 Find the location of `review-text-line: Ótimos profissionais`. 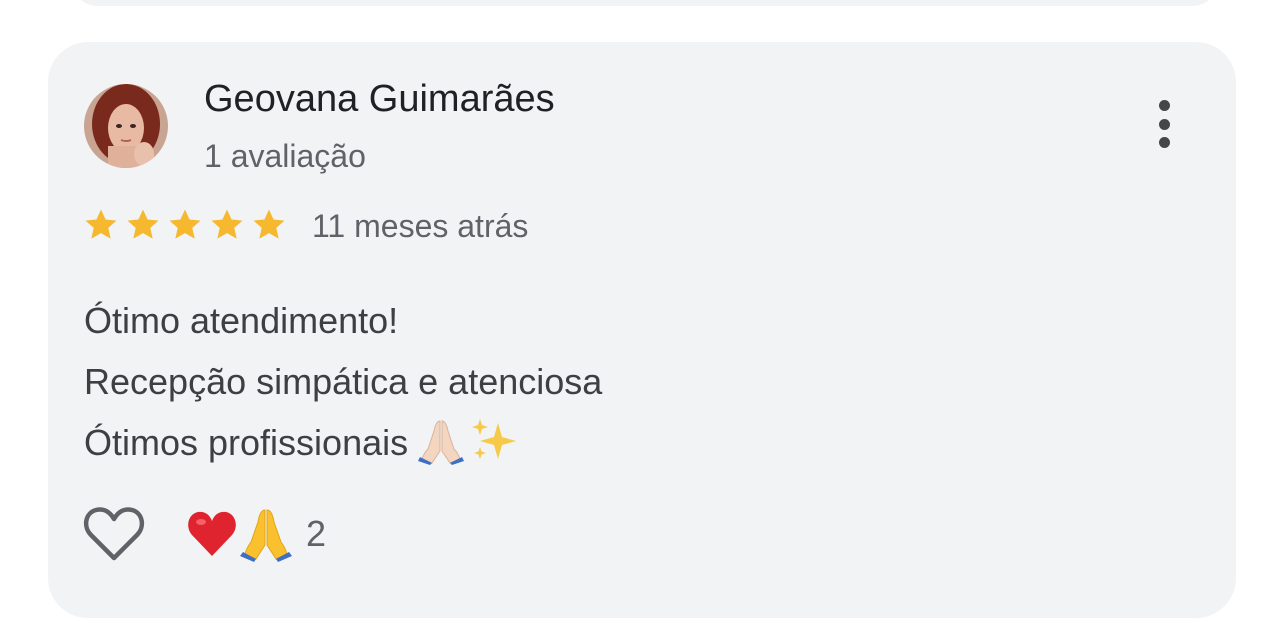

review-text-line: Ótimos profissionais is located at coordinates (246, 442).